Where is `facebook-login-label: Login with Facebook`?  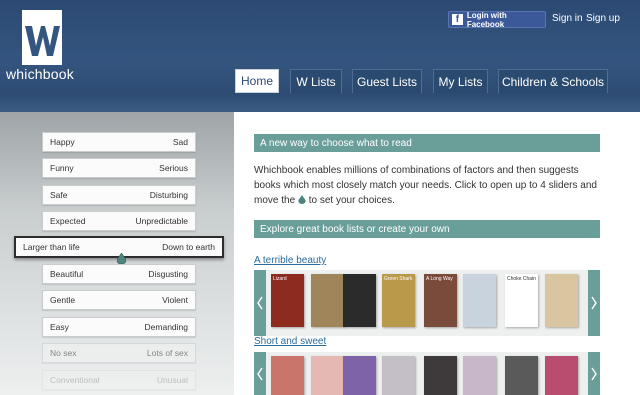
facebook-login-label: Login with Facebook is located at coordinates (486, 19).